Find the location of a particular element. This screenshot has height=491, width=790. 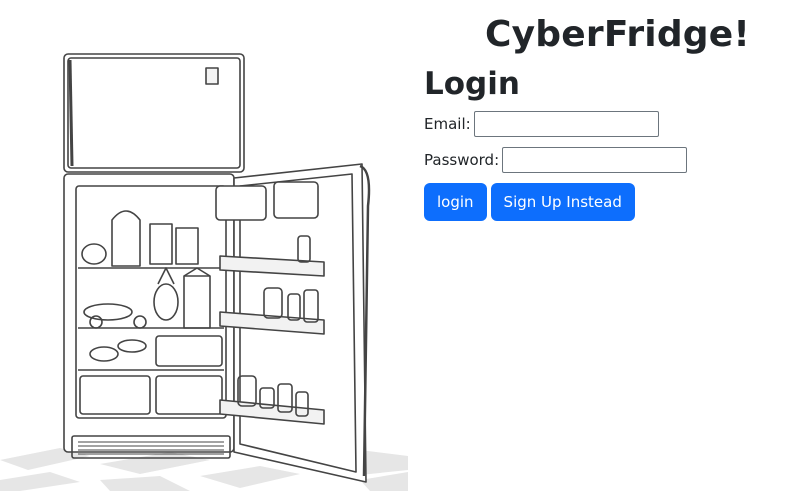

password-row: Password: is located at coordinates (594, 160).